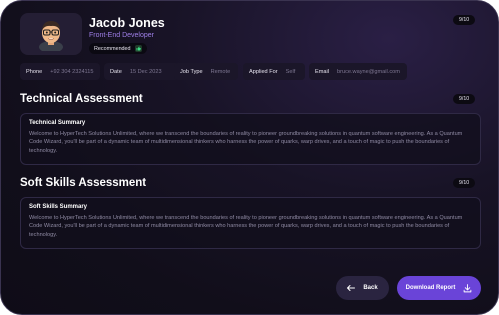  I want to click on memoji-avatar-icon, so click(51, 36).